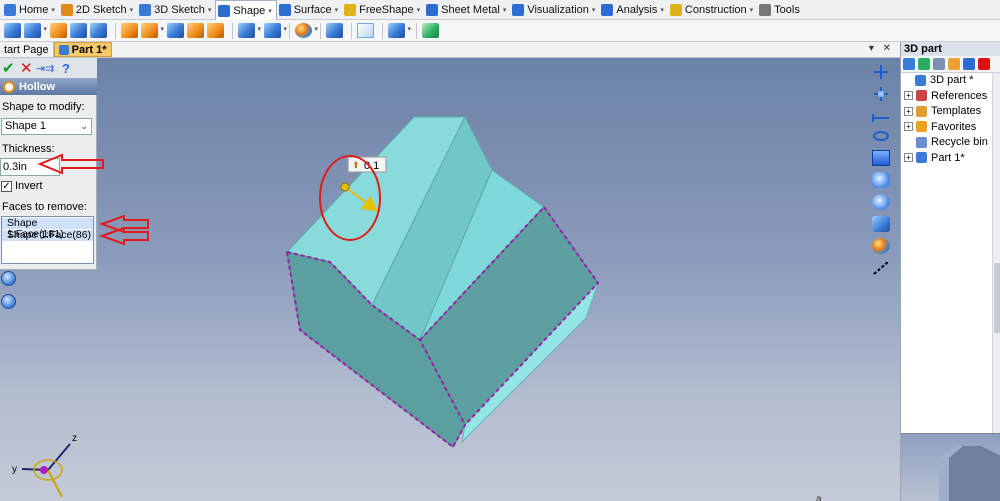  Describe the element at coordinates (950, 467) in the screenshot. I see `part-preview` at that location.